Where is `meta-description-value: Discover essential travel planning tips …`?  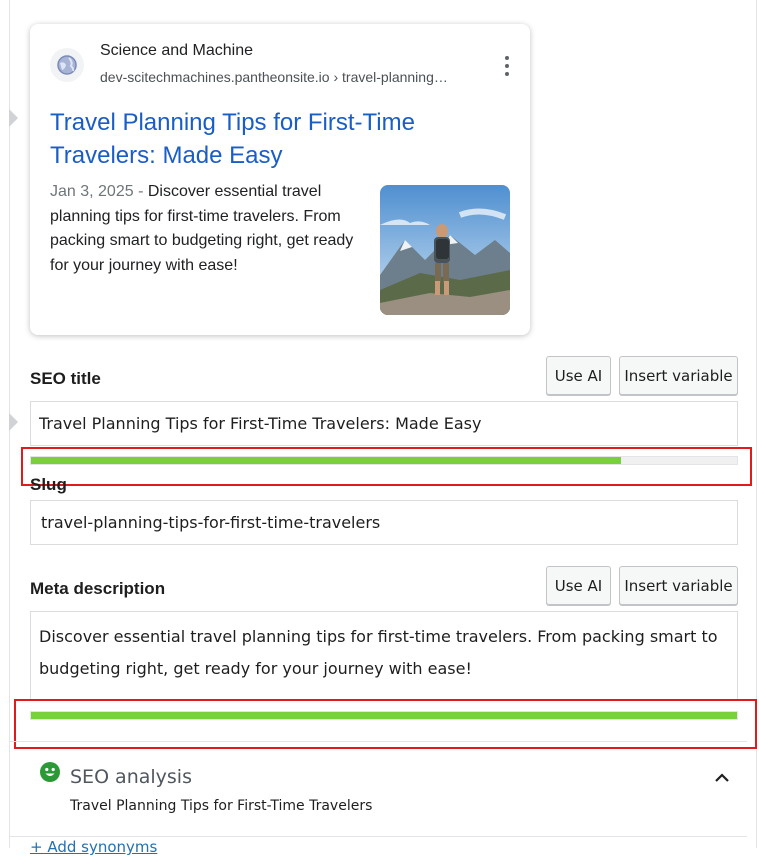 meta-description-value: Discover essential travel planning tips … is located at coordinates (378, 652).